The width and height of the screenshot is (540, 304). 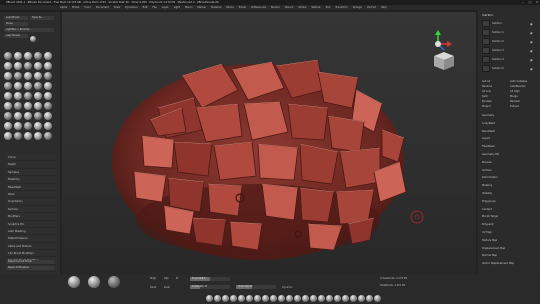 I want to click on tool-section-displacement-map: Displacement Map, so click(x=493, y=248).